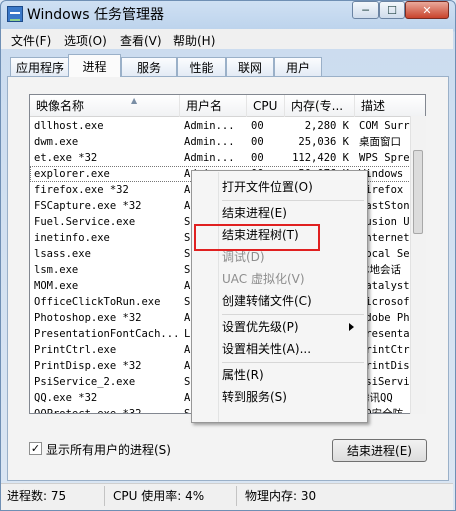  What do you see at coordinates (37, 496) in the screenshot?
I see `status-process-count: 进程数: 75` at bounding box center [37, 496].